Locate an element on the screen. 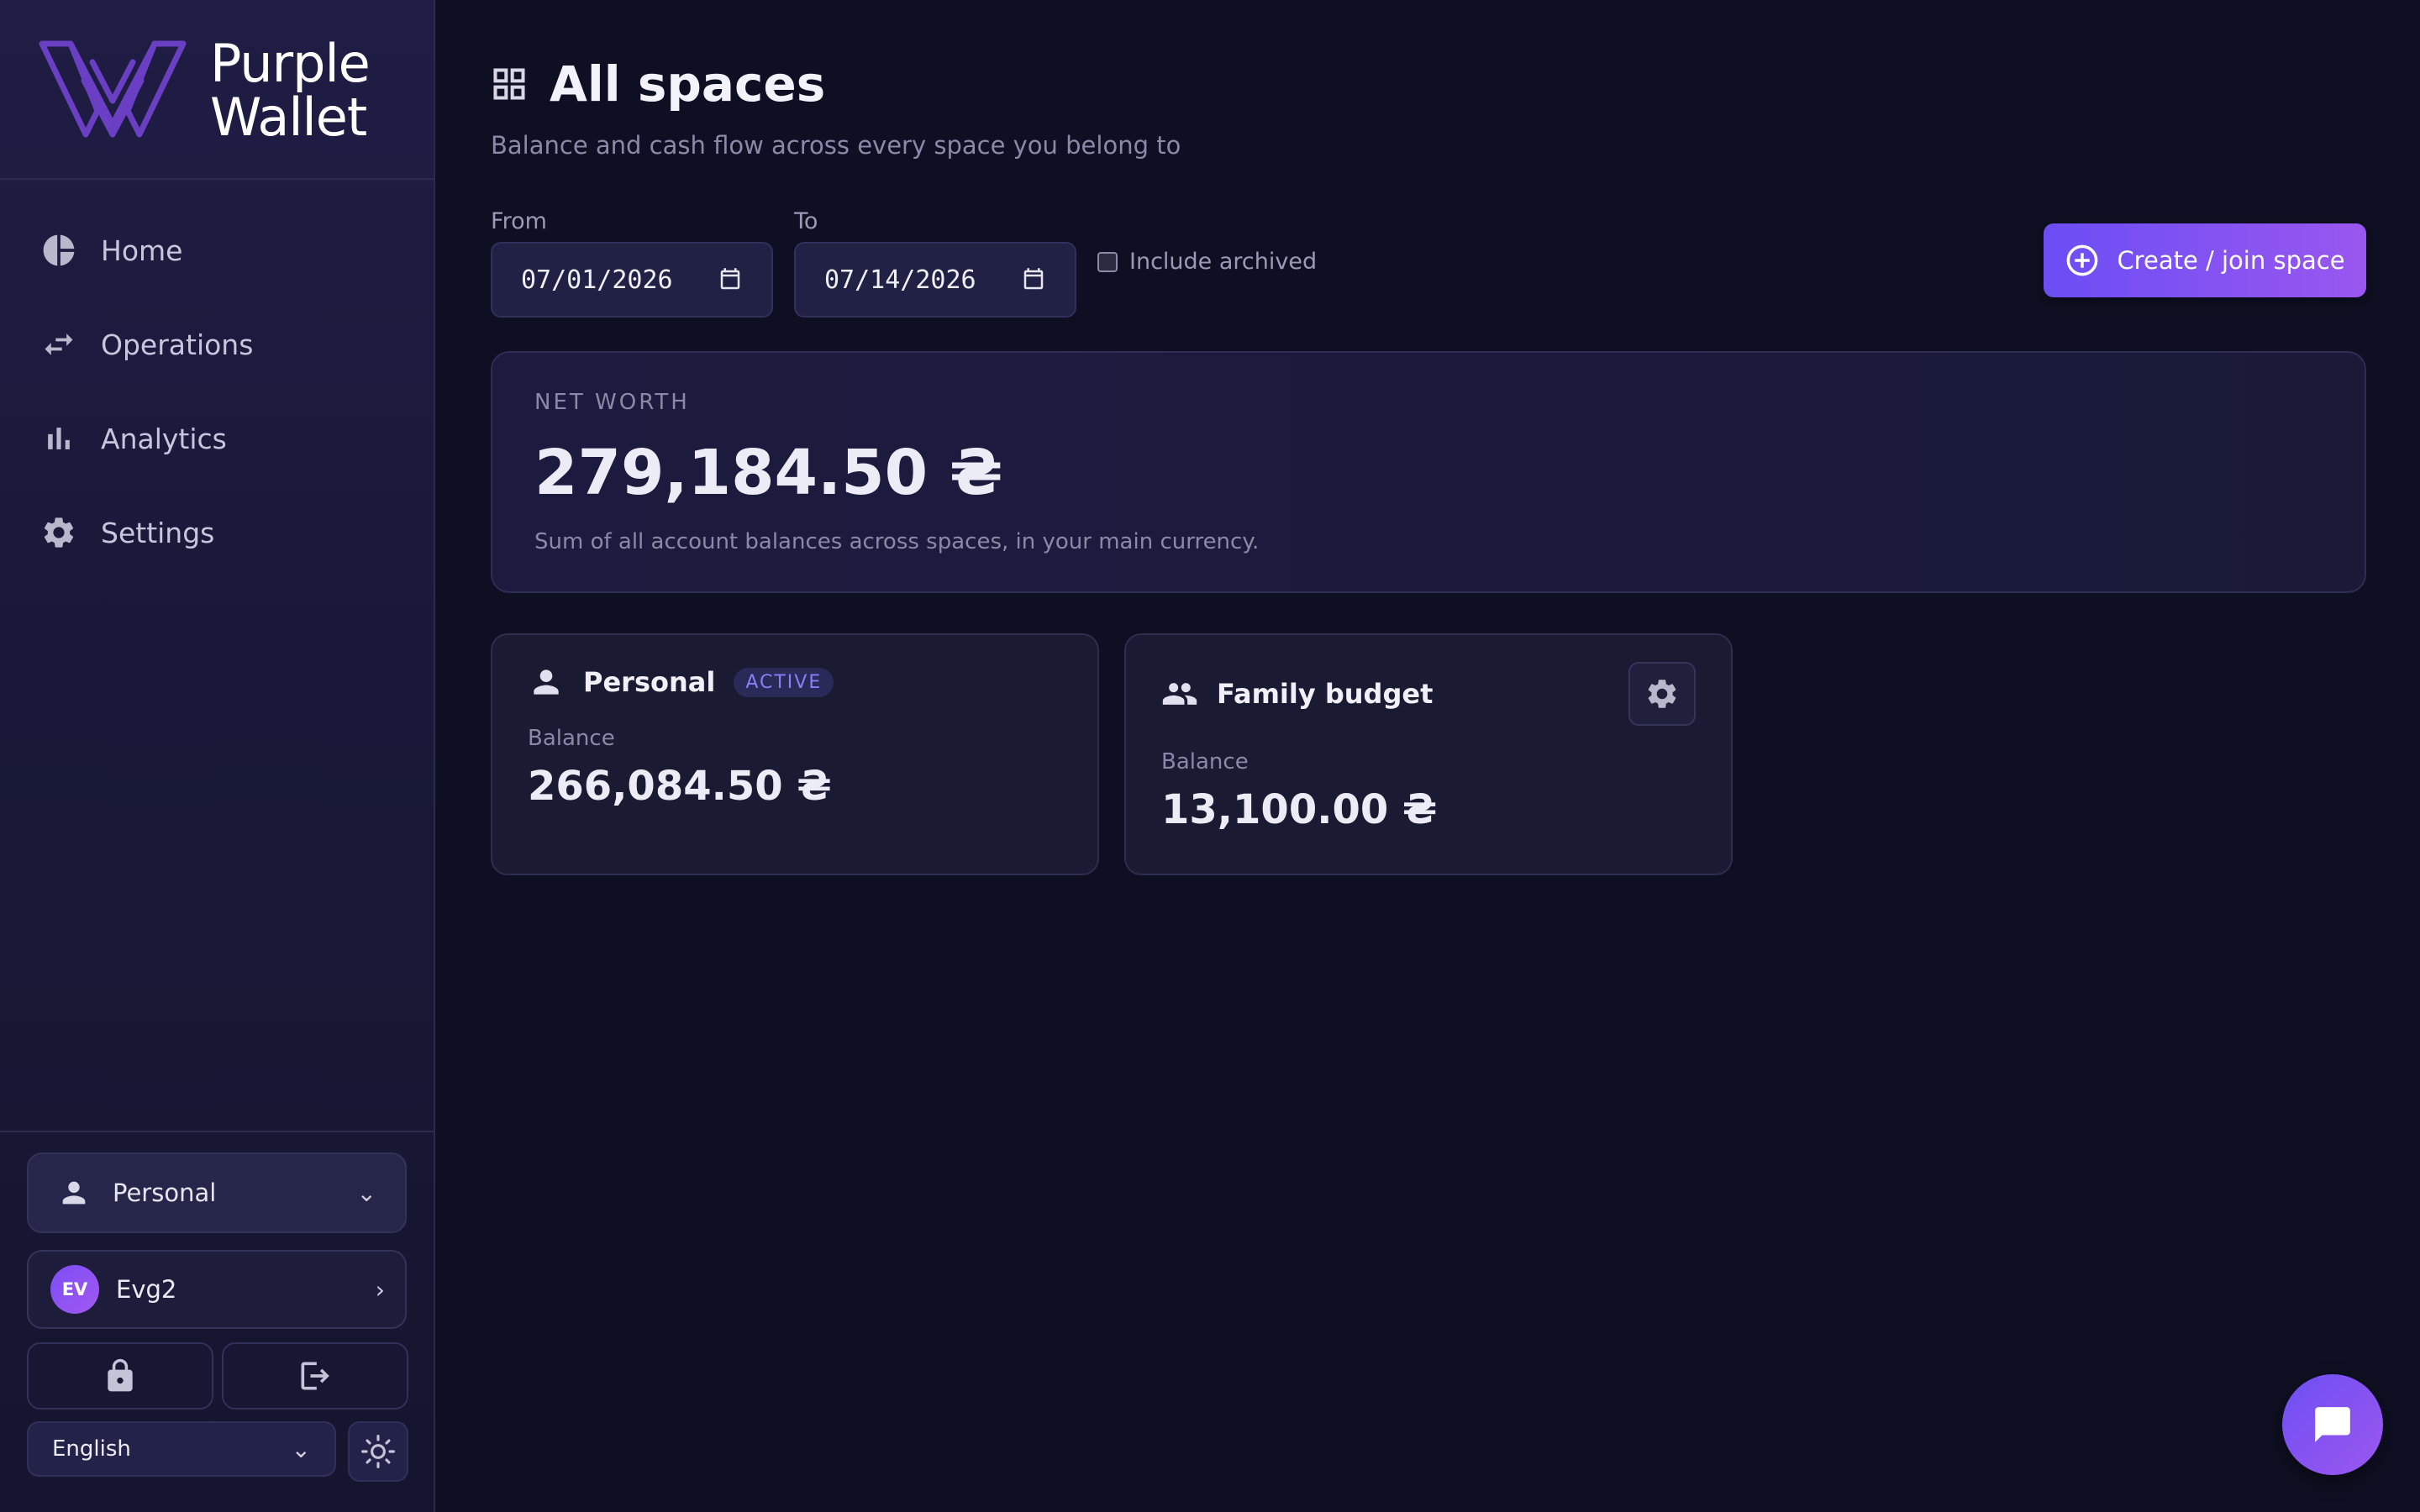 The height and width of the screenshot is (1512, 2420). app-name-line2: Wallet is located at coordinates (288, 117).